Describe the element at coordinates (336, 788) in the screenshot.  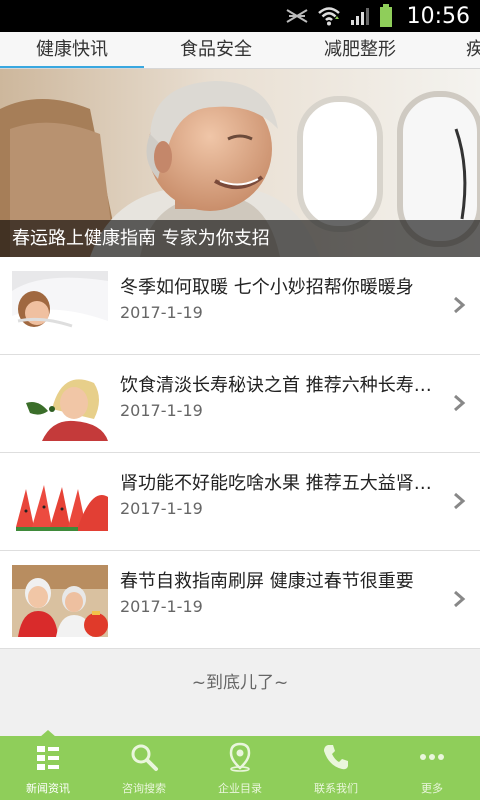
I see `nav-label: 联系我们` at that location.